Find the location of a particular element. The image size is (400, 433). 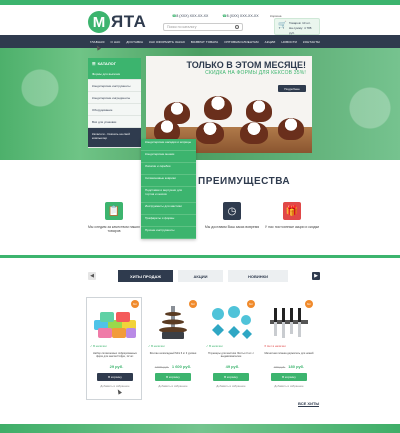

product-image-silicone-molds is located at coordinates (115, 322).